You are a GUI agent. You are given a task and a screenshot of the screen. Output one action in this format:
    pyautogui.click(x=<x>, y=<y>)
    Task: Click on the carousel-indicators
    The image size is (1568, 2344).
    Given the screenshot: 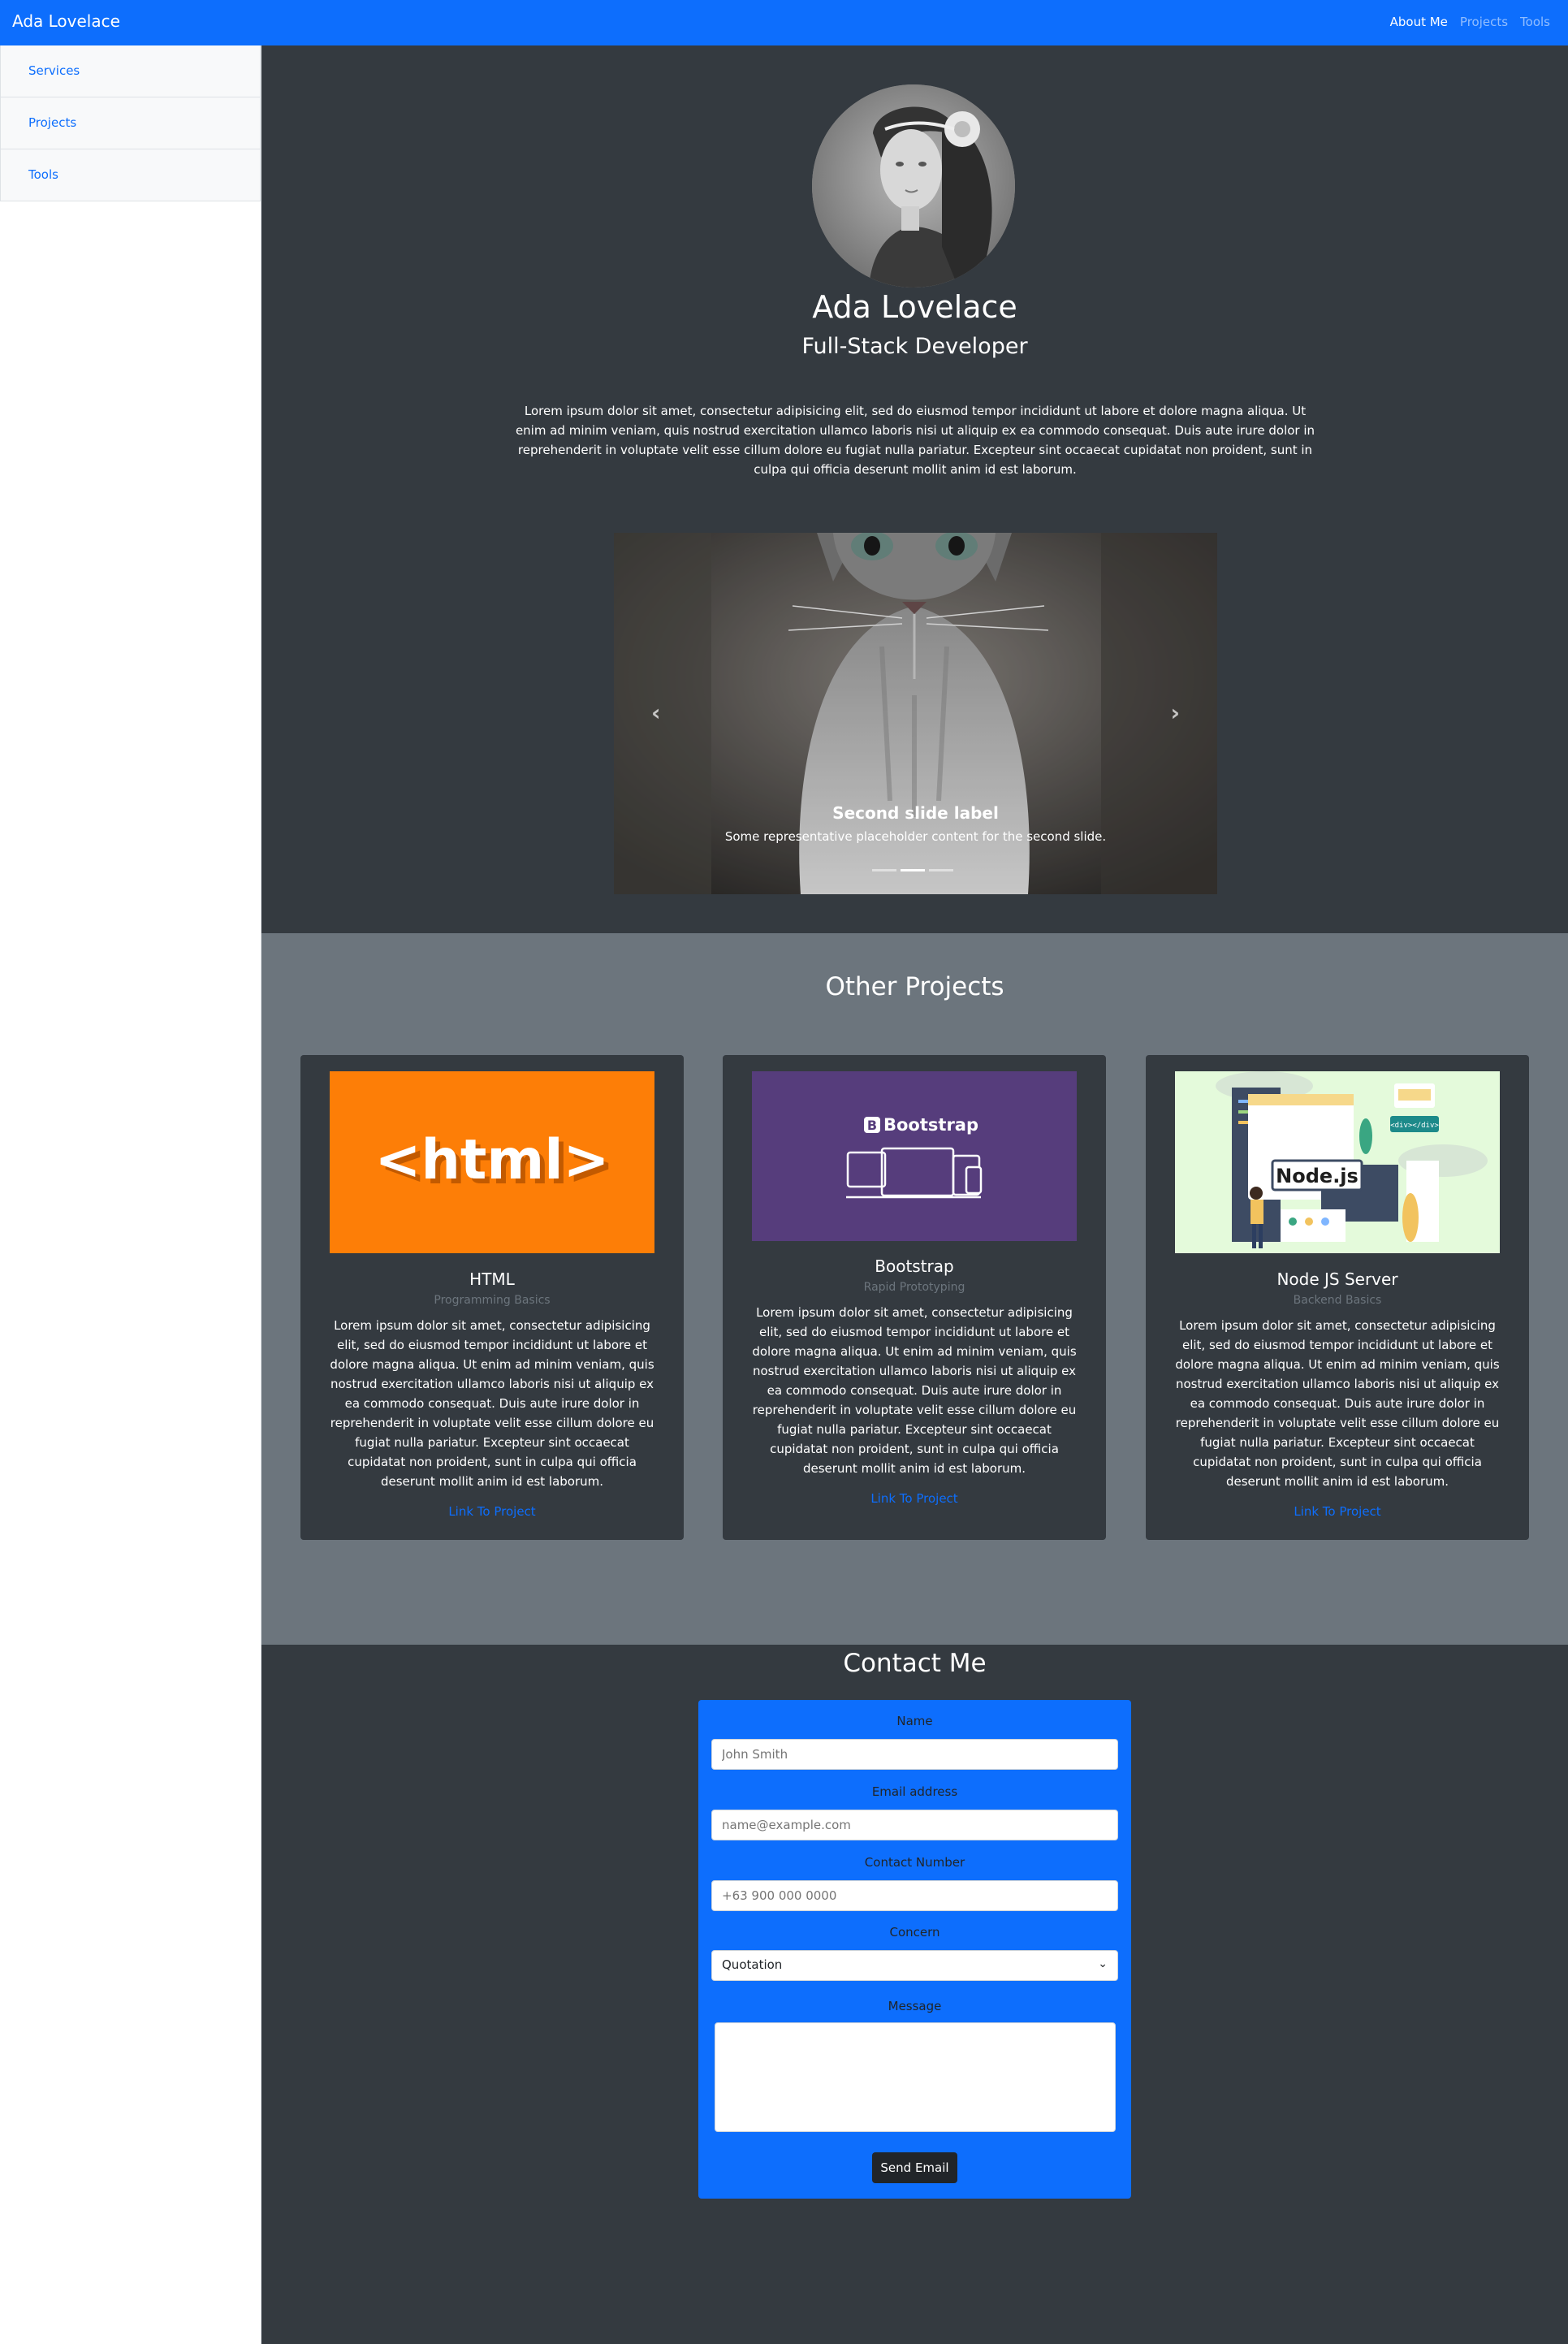 What is the action you would take?
    pyautogui.click(x=912, y=870)
    